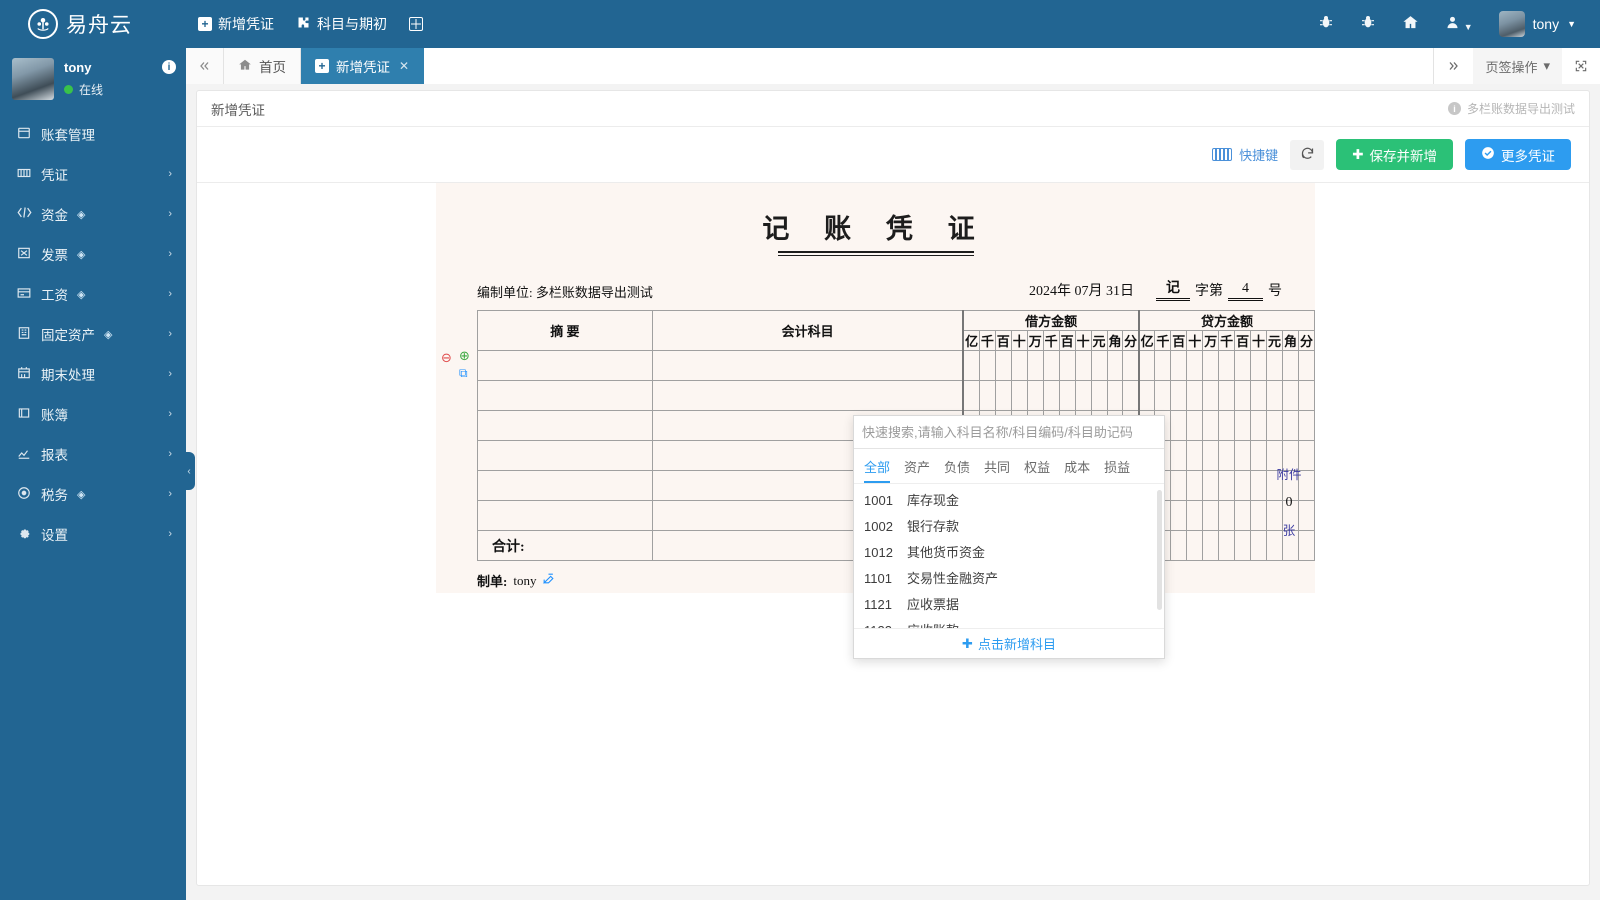 The height and width of the screenshot is (900, 1600). What do you see at coordinates (1453, 66) in the screenshot?
I see `tab-scroll-right-button` at bounding box center [1453, 66].